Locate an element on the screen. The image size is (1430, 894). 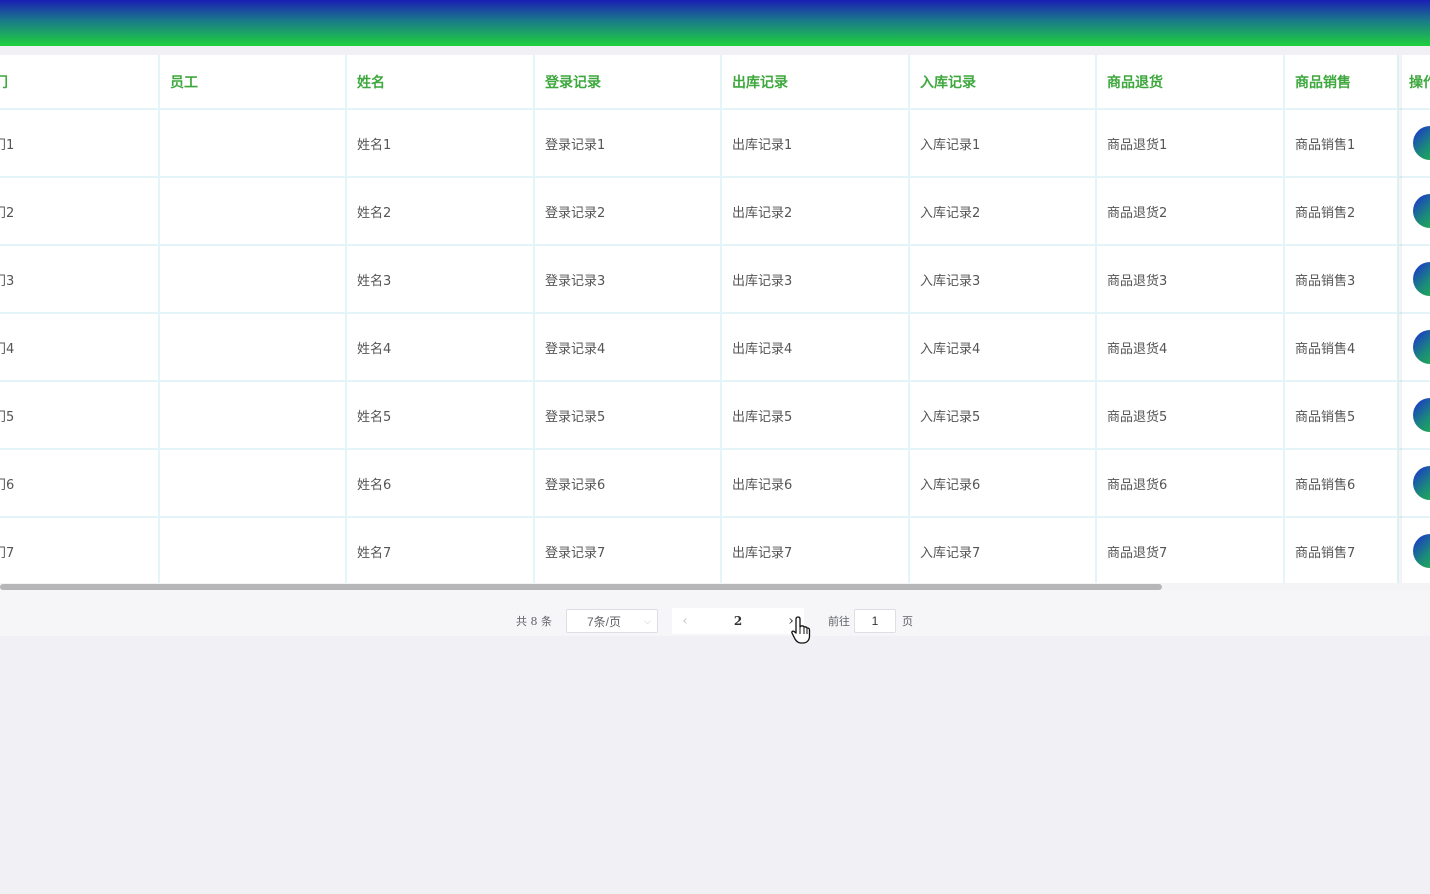
table-cell-sales: 商品销售5 is located at coordinates (1342, 416).